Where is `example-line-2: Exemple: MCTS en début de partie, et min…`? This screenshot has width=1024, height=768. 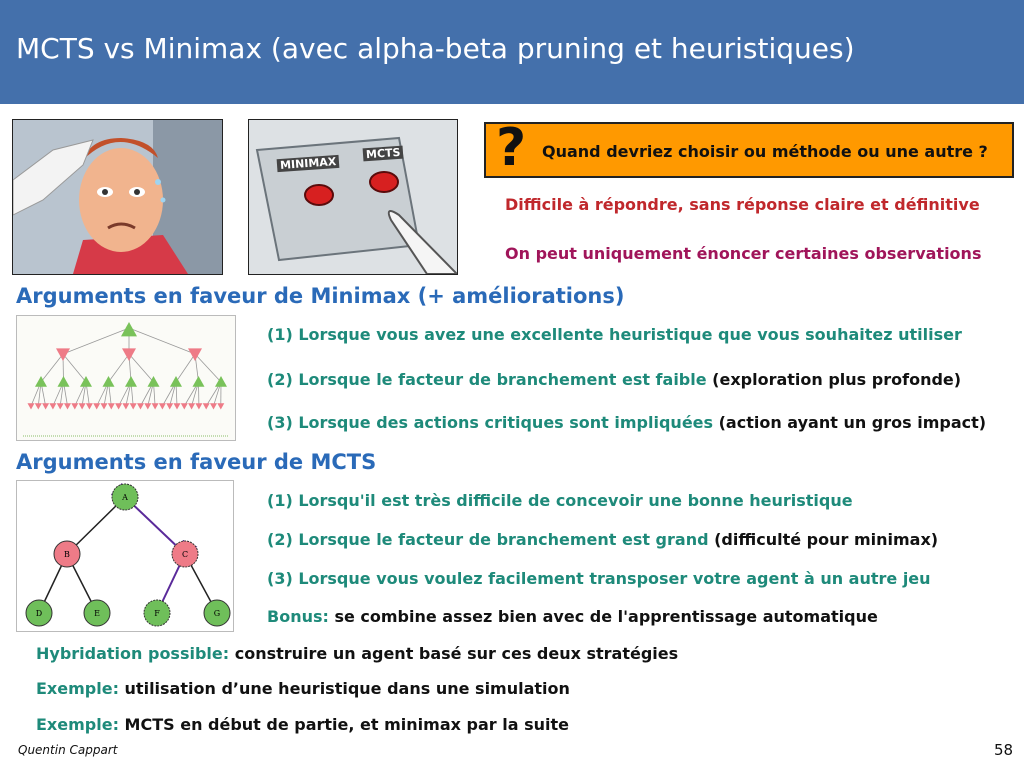 example-line-2: Exemple: MCTS en début de partie, et min… is located at coordinates (302, 724).